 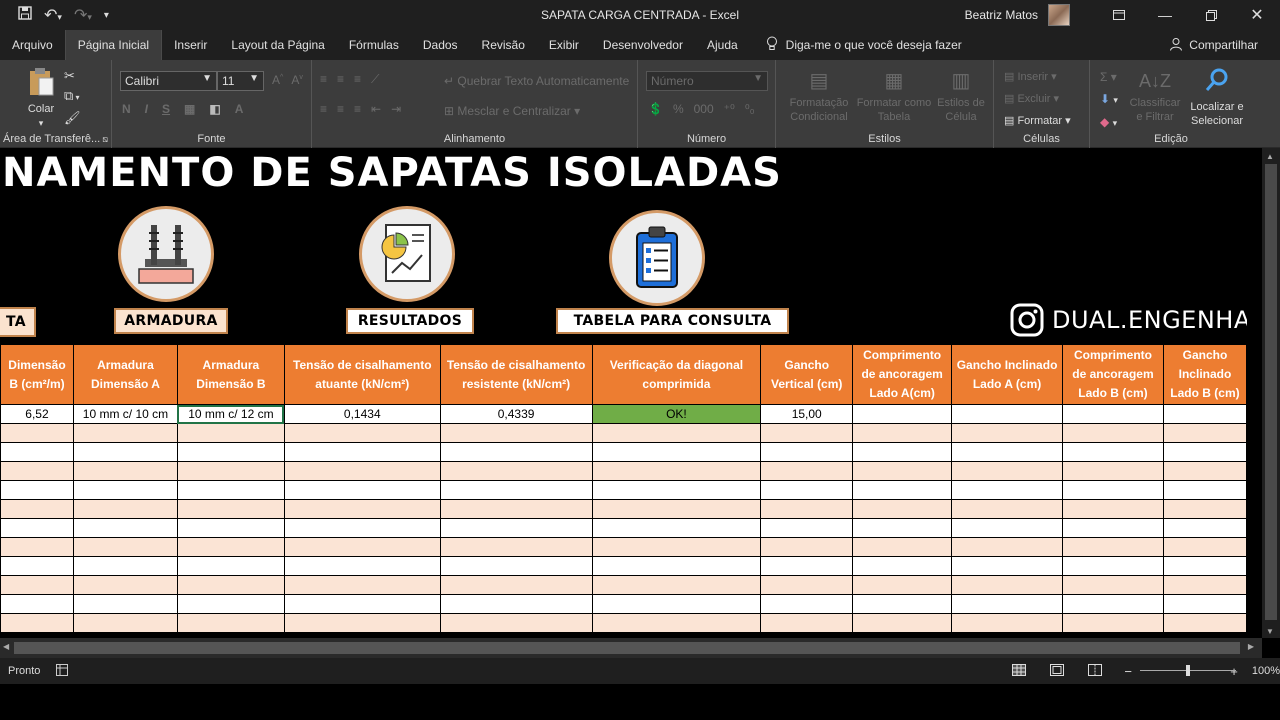 What do you see at coordinates (516, 414) in the screenshot?
I see `cell: 0,4339` at bounding box center [516, 414].